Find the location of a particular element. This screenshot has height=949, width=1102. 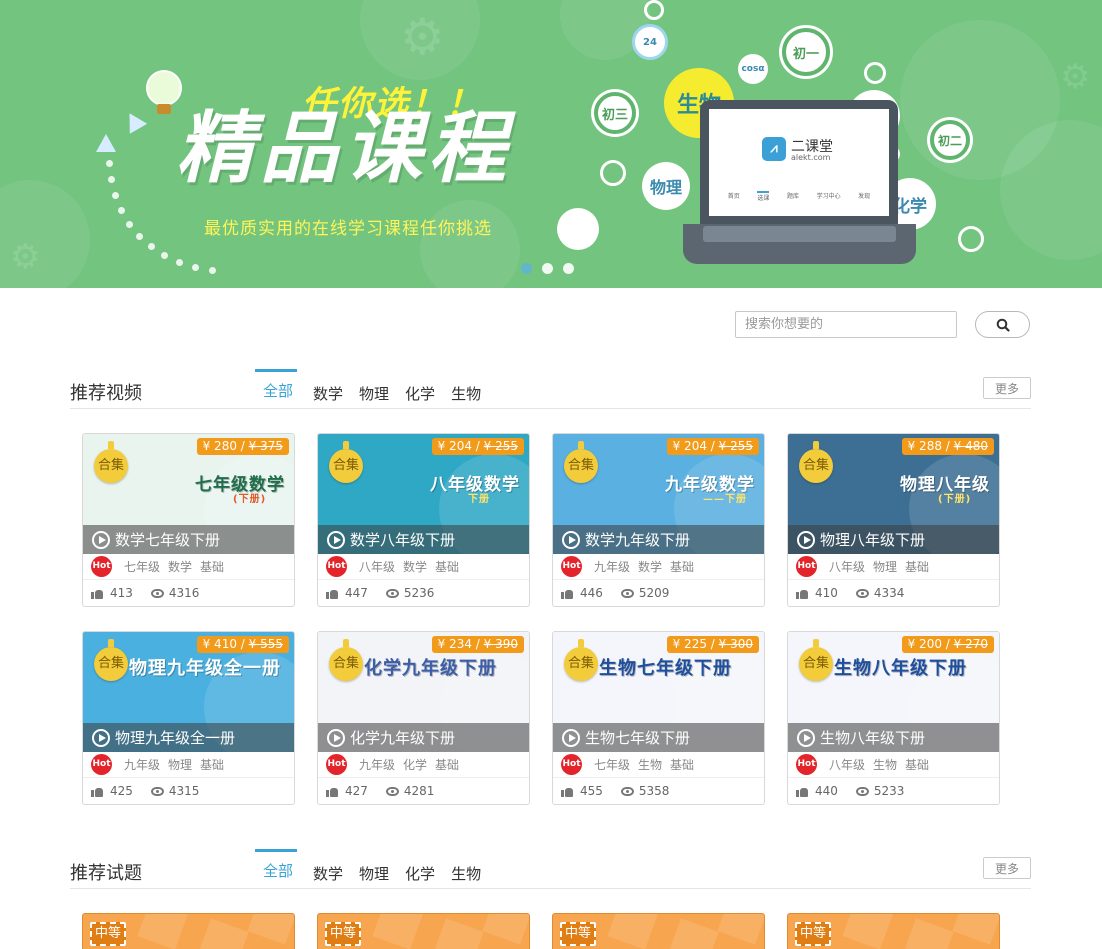

course-thumbnail: 九年级数学 ——下册 ¥ 204 / ¥ 255 合集 数学九年级下册 is located at coordinates (658, 494).